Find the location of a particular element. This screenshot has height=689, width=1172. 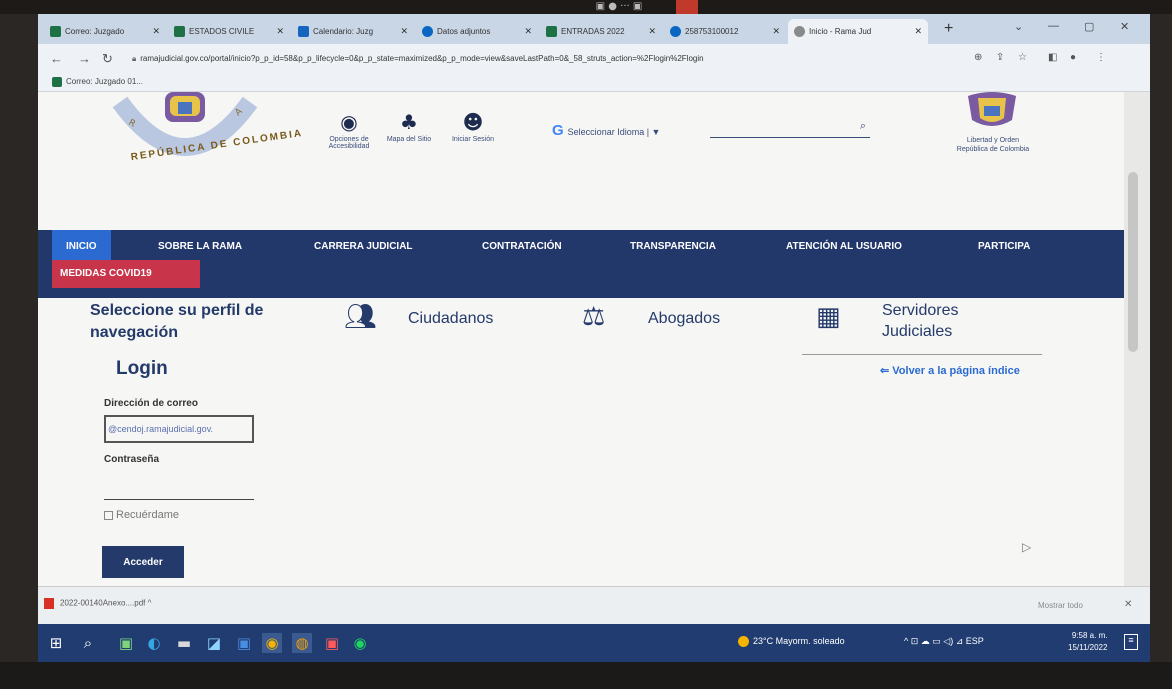

remember-checkbox is located at coordinates (108, 515).